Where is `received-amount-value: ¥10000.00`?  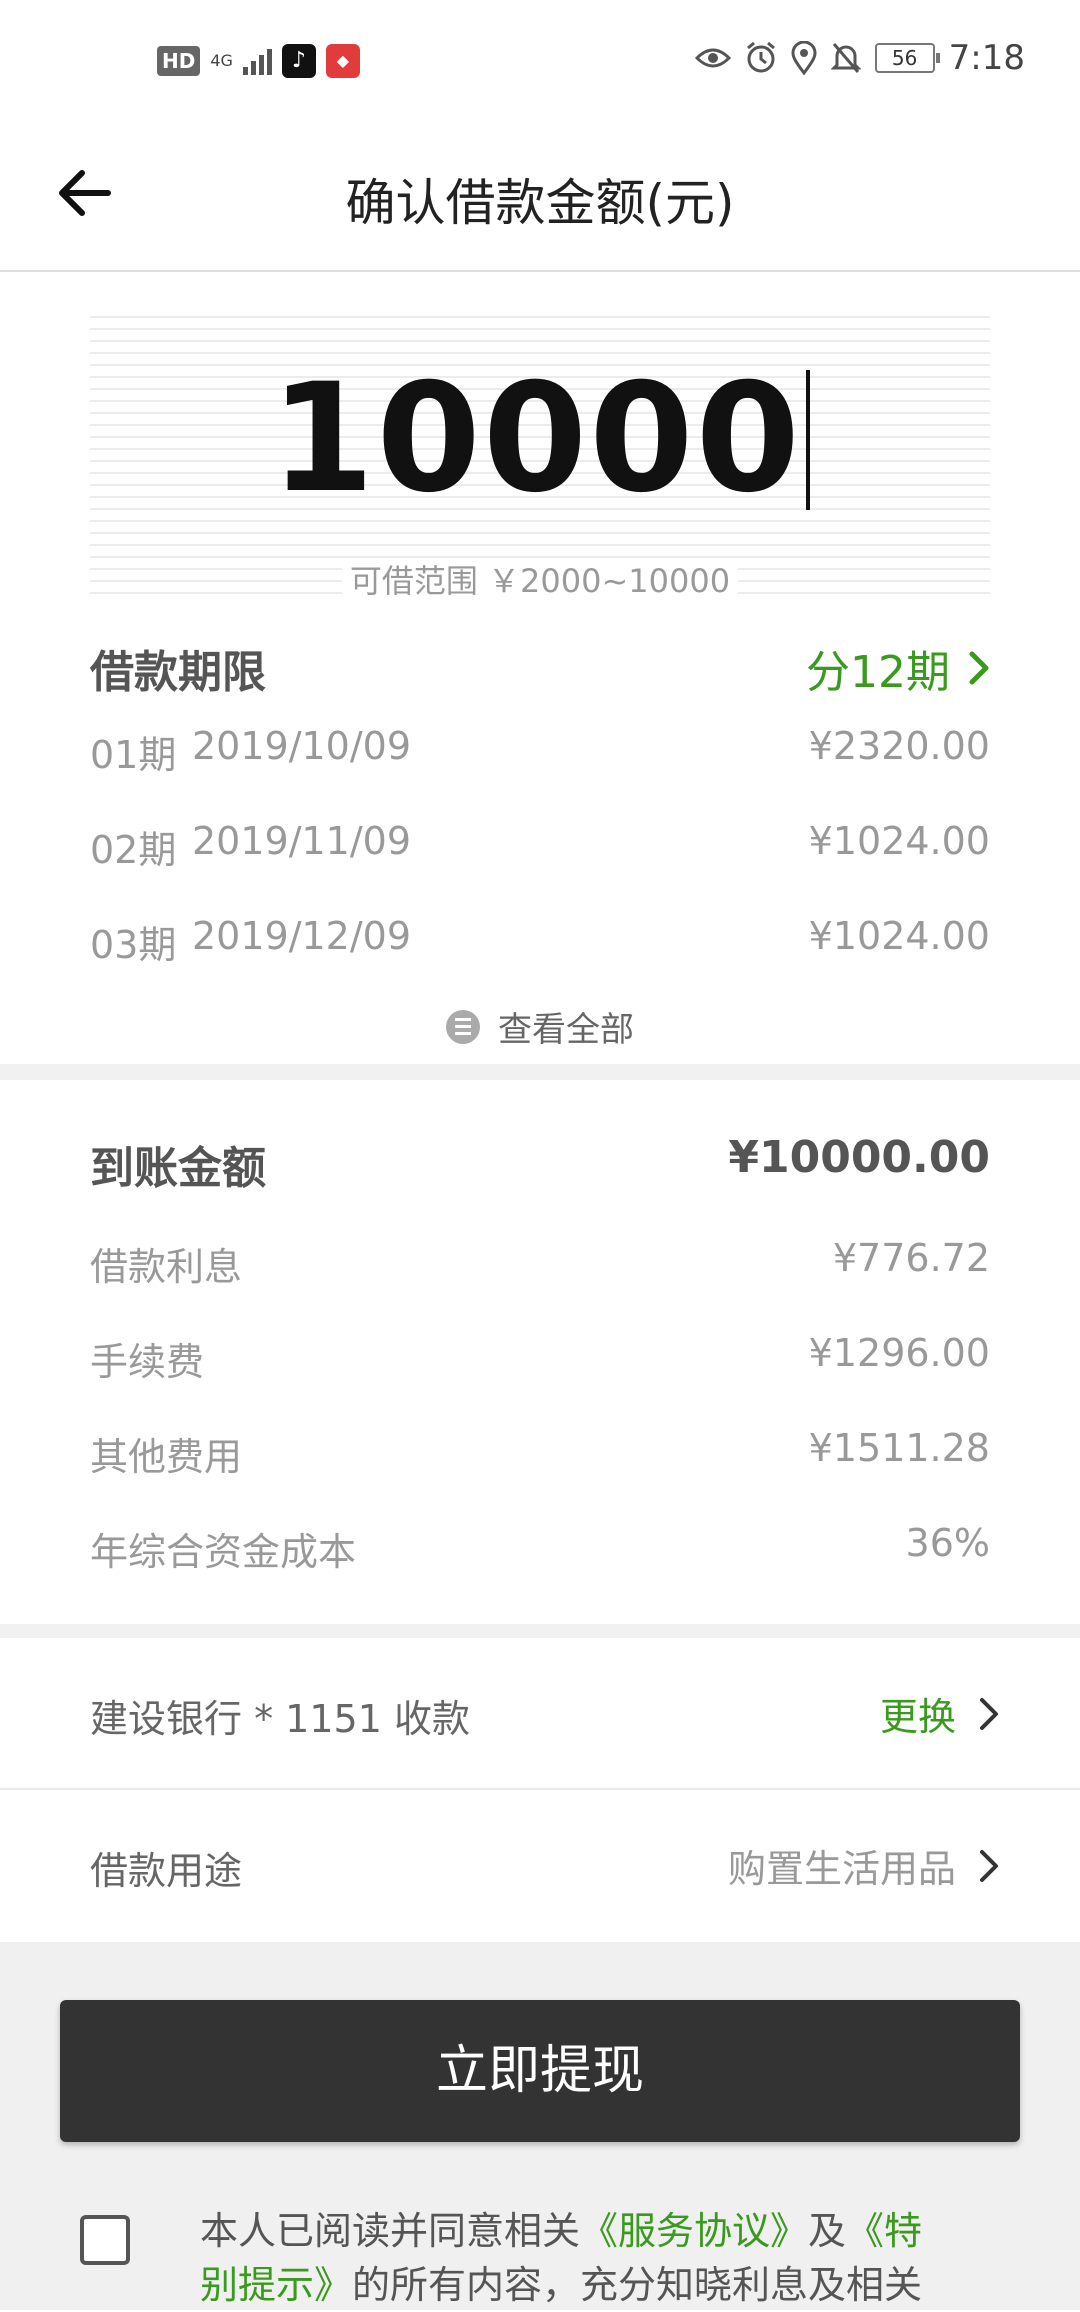 received-amount-value: ¥10000.00 is located at coordinates (859, 1157).